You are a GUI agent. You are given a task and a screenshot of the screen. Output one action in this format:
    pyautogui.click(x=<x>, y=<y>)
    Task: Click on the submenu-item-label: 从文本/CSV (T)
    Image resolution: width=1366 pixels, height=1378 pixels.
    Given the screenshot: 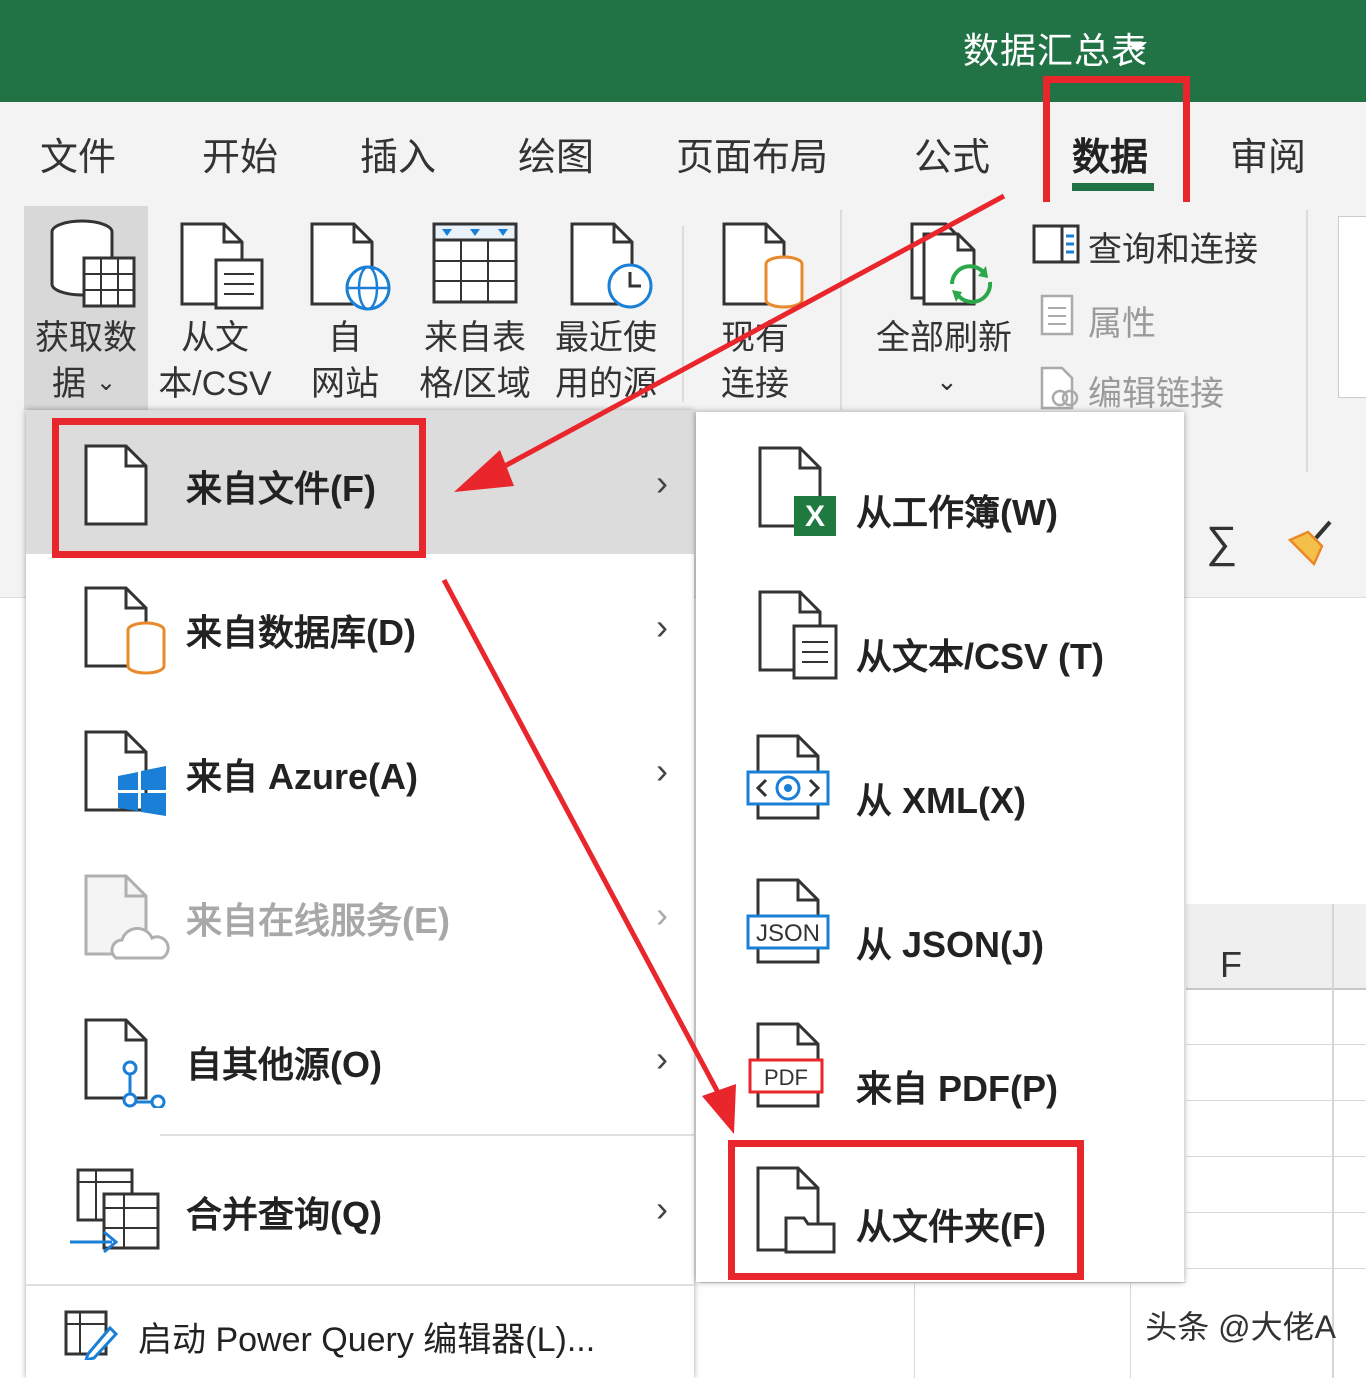 What is the action you would take?
    pyautogui.click(x=980, y=656)
    